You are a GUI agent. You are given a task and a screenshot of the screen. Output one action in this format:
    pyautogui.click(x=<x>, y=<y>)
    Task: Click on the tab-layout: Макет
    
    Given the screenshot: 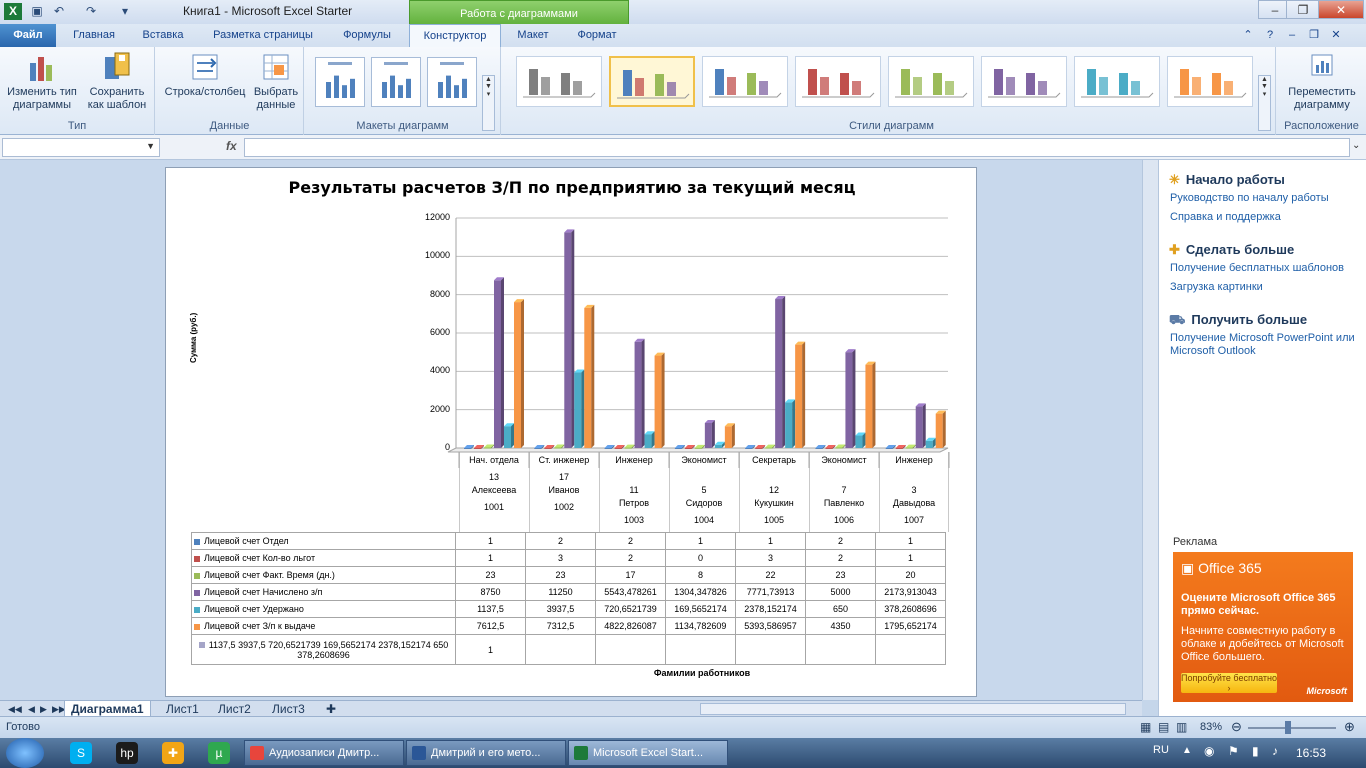 What is the action you would take?
    pyautogui.click(x=533, y=35)
    